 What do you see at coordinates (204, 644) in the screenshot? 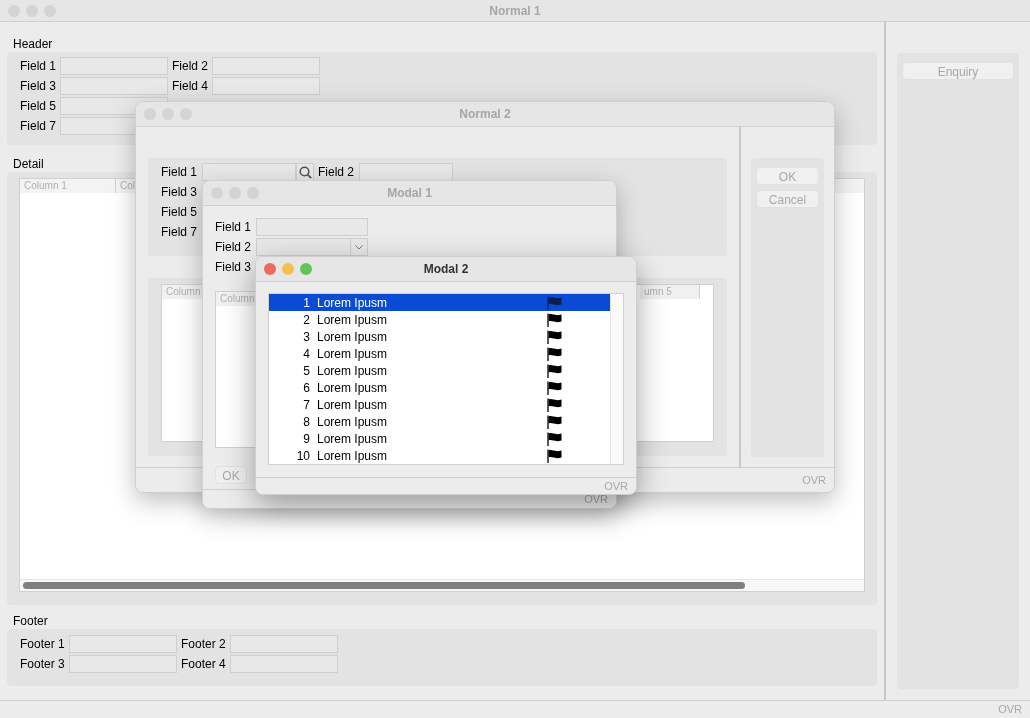
I see `field-label: Footer 2` at bounding box center [204, 644].